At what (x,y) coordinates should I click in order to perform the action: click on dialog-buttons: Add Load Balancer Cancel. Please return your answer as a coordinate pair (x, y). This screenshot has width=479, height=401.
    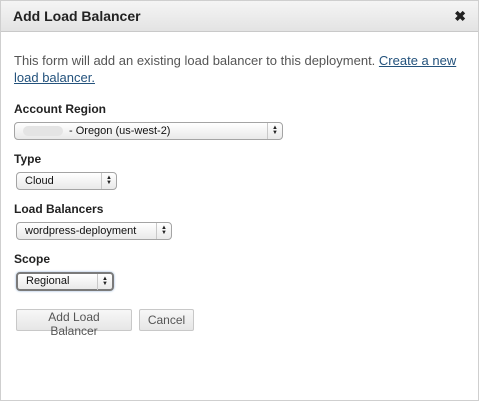
    Looking at the image, I should click on (246, 323).